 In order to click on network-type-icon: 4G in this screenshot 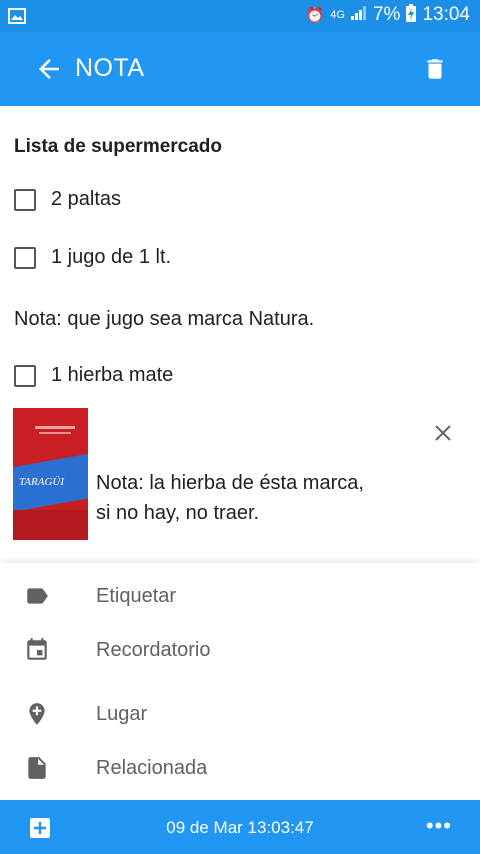, I will do `click(337, 15)`.